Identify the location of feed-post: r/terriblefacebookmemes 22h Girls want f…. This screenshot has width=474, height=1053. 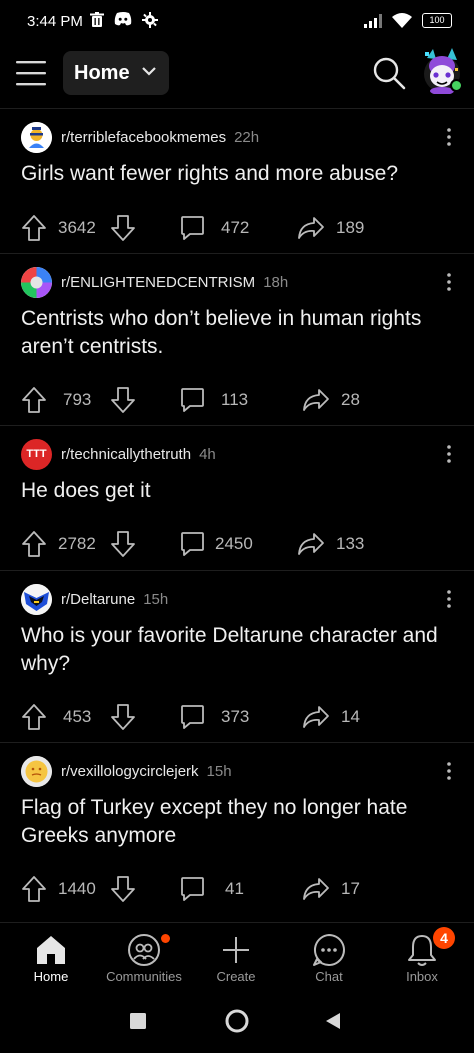
(237, 180).